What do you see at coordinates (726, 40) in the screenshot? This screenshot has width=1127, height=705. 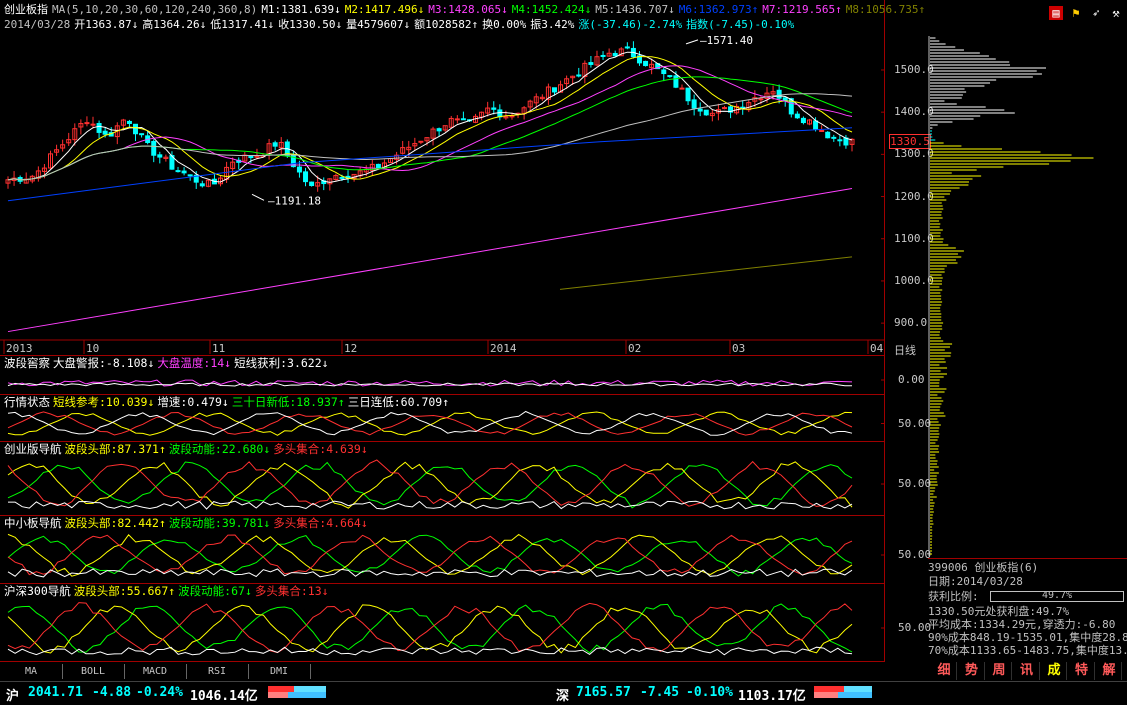 I see `high-marker-label: —1571.40` at bounding box center [726, 40].